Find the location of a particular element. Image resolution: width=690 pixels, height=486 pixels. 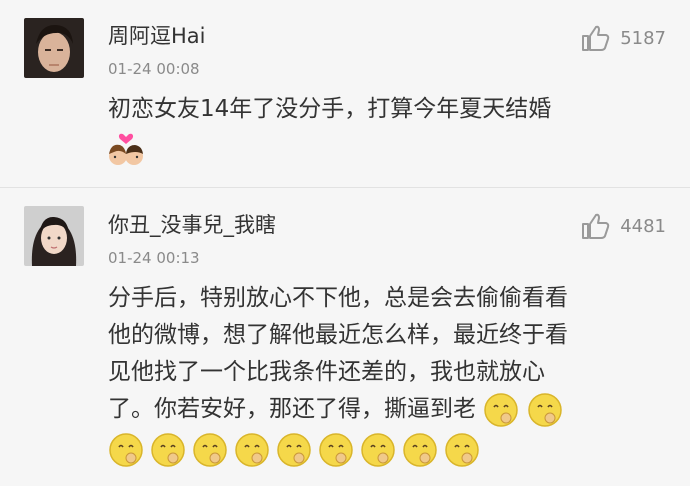

timestamp: 01-24 00:13 is located at coordinates (154, 258).